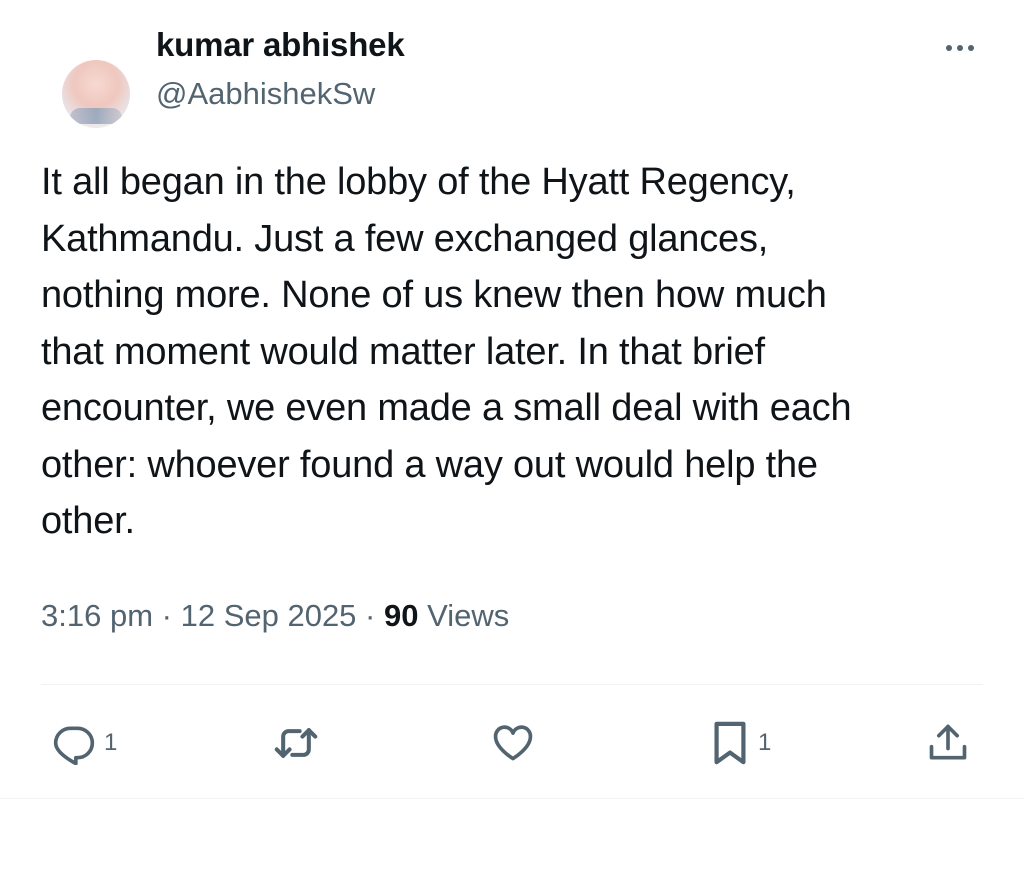 The width and height of the screenshot is (1024, 879). I want to click on share-button, so click(948, 743).